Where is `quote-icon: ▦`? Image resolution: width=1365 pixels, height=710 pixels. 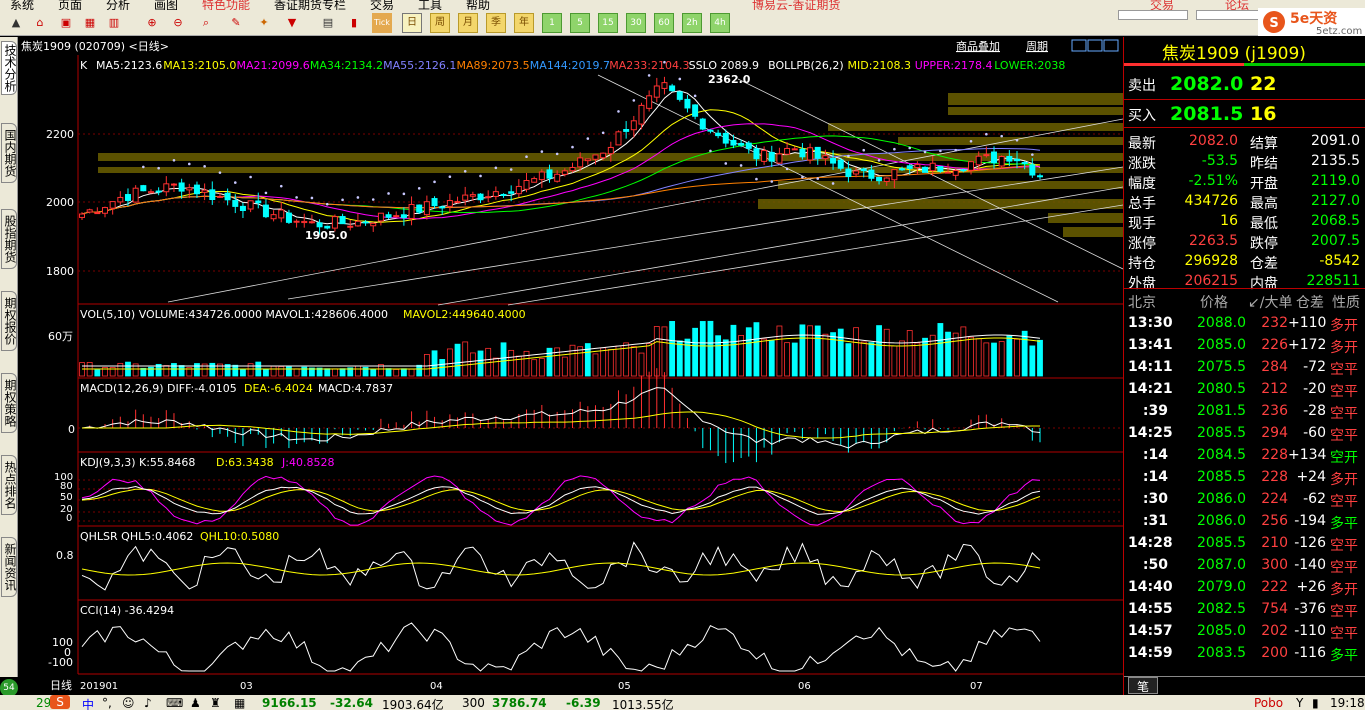 quote-icon: ▦ is located at coordinates (90, 23).